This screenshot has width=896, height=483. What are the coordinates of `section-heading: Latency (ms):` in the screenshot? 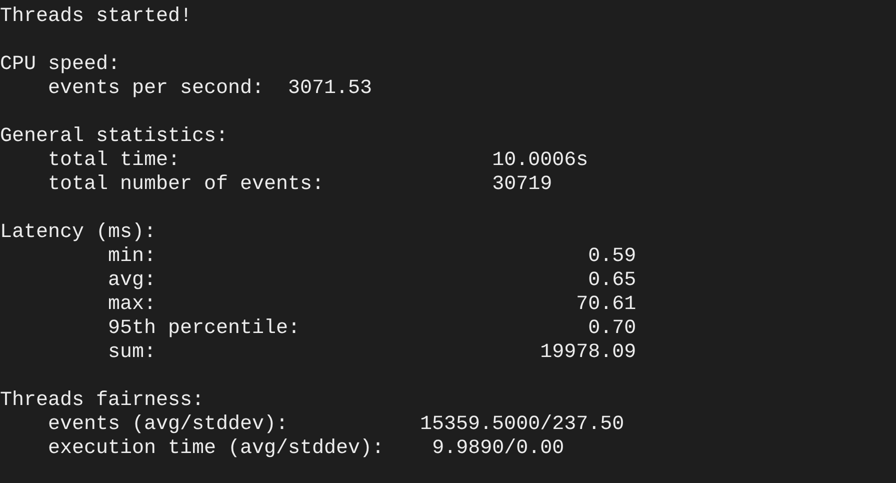 It's located at (78, 233).